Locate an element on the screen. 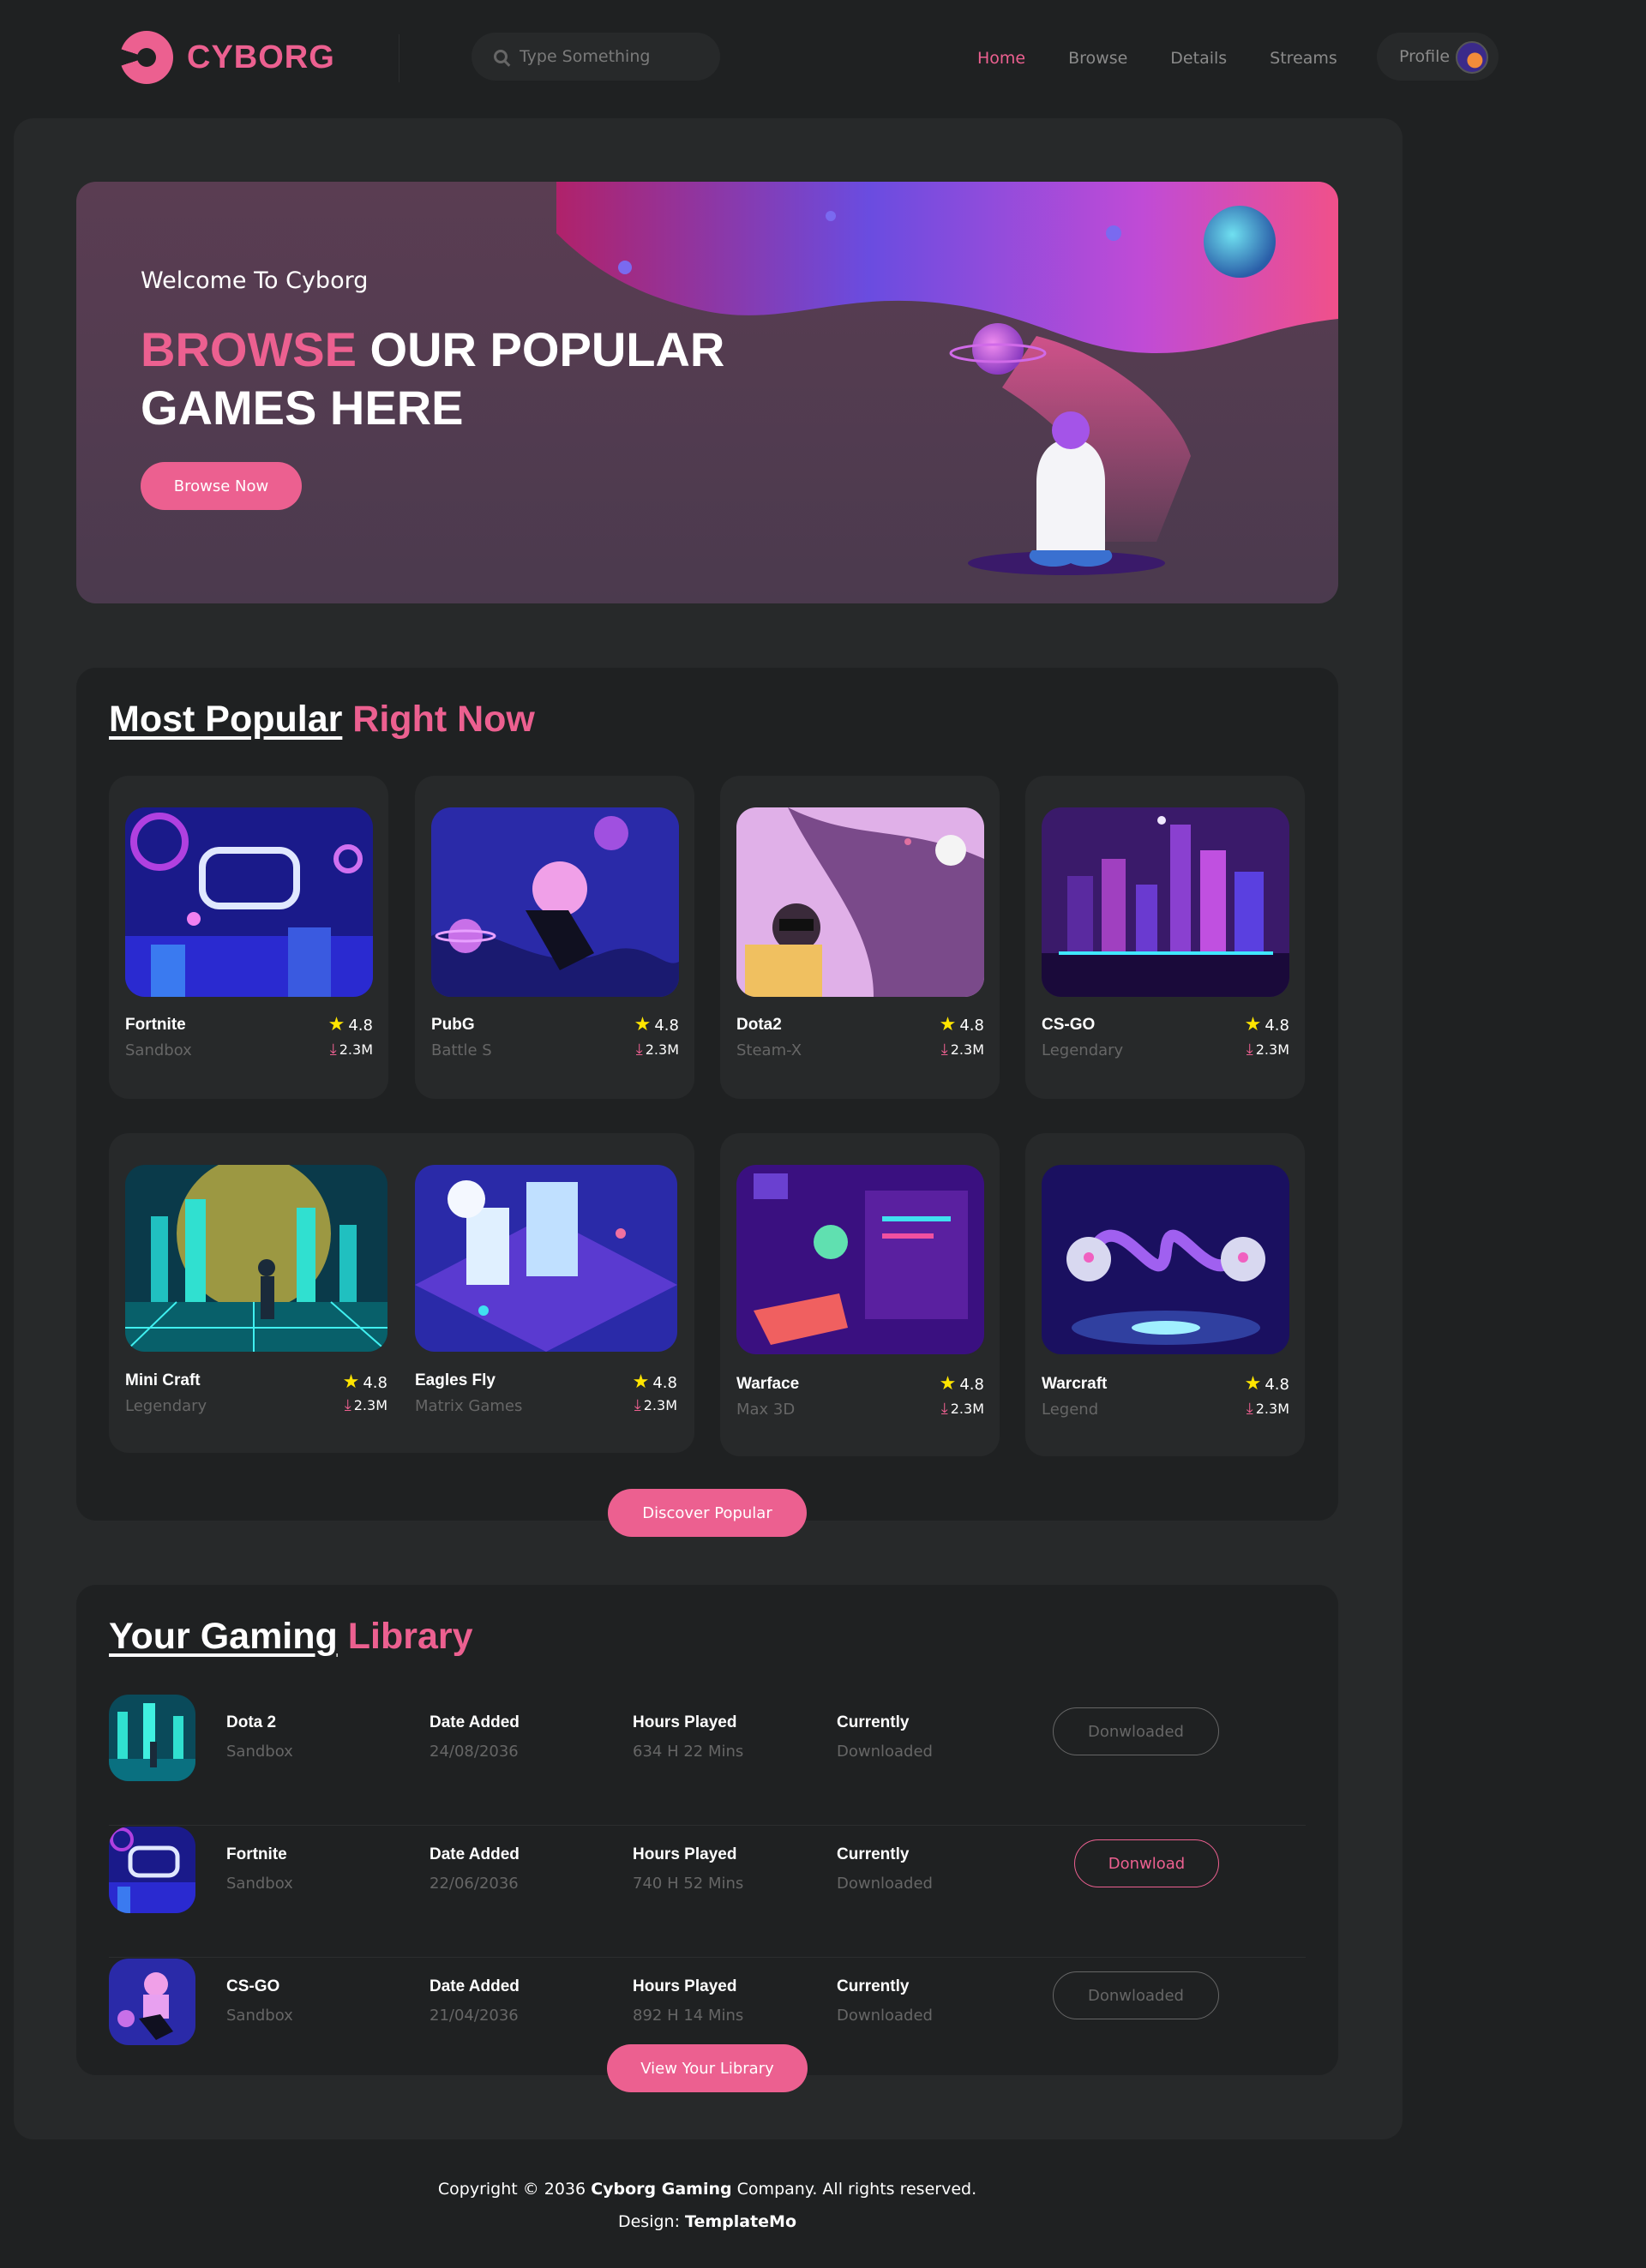  section-title-main: Your Gaming is located at coordinates (223, 1636).